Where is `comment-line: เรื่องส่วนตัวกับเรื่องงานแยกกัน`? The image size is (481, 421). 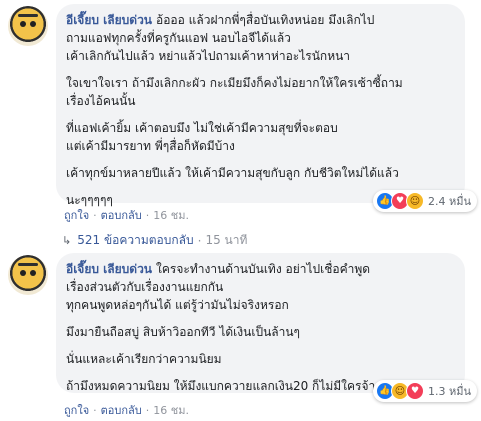
comment-line: เรื่องส่วนตัวกับเรื่องงานแยกกัน is located at coordinates (145, 287).